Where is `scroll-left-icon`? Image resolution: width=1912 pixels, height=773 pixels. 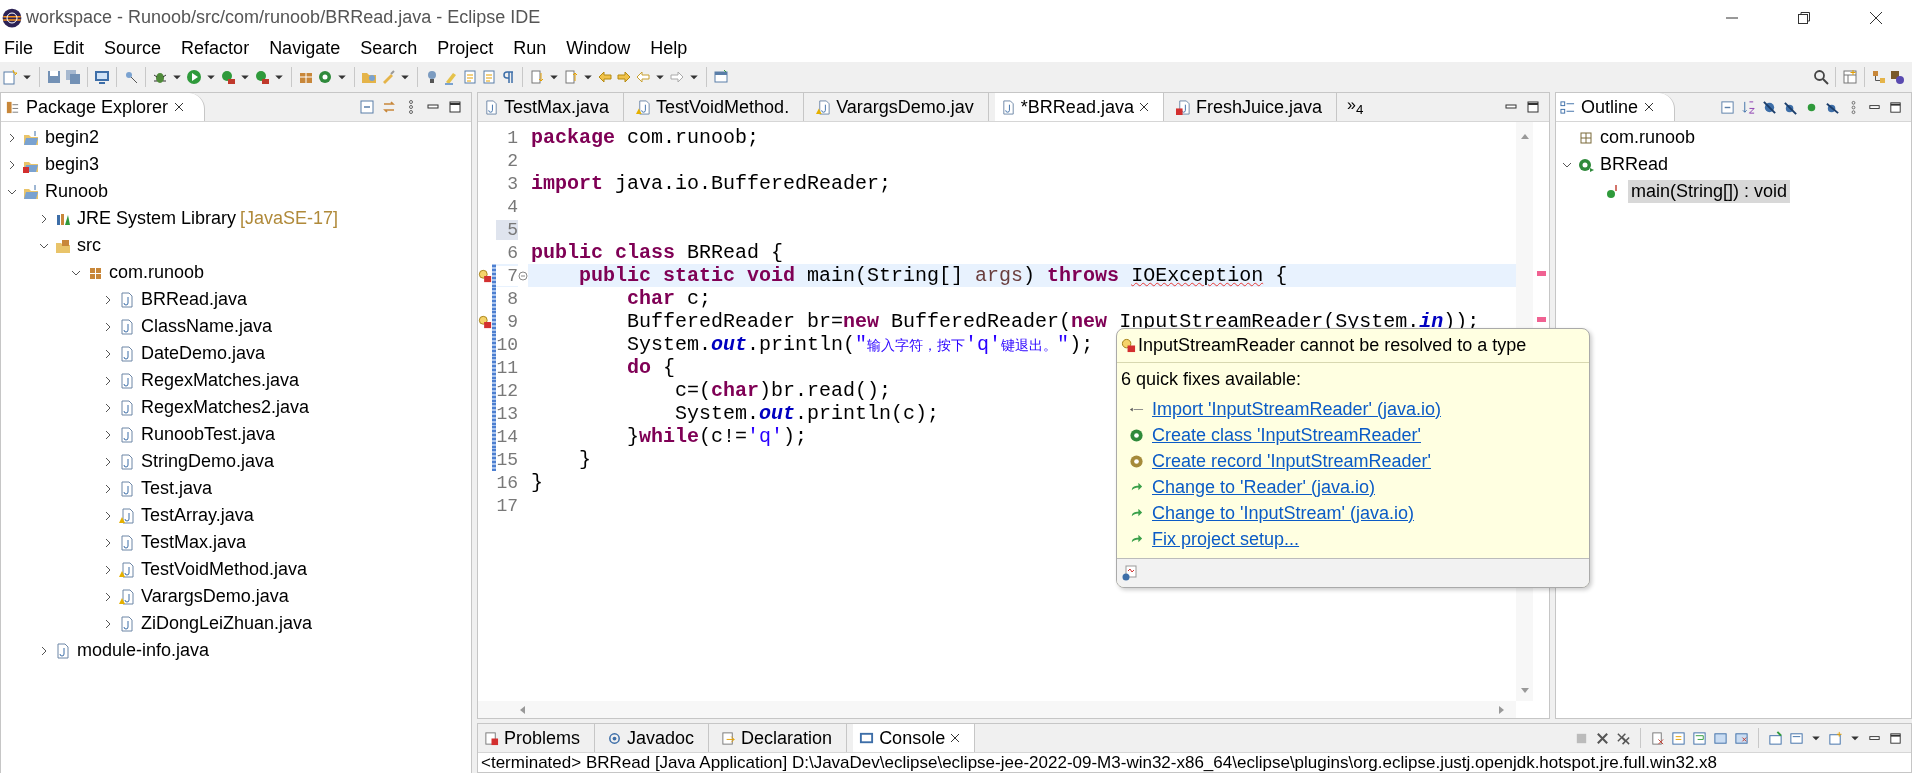 scroll-left-icon is located at coordinates (523, 709).